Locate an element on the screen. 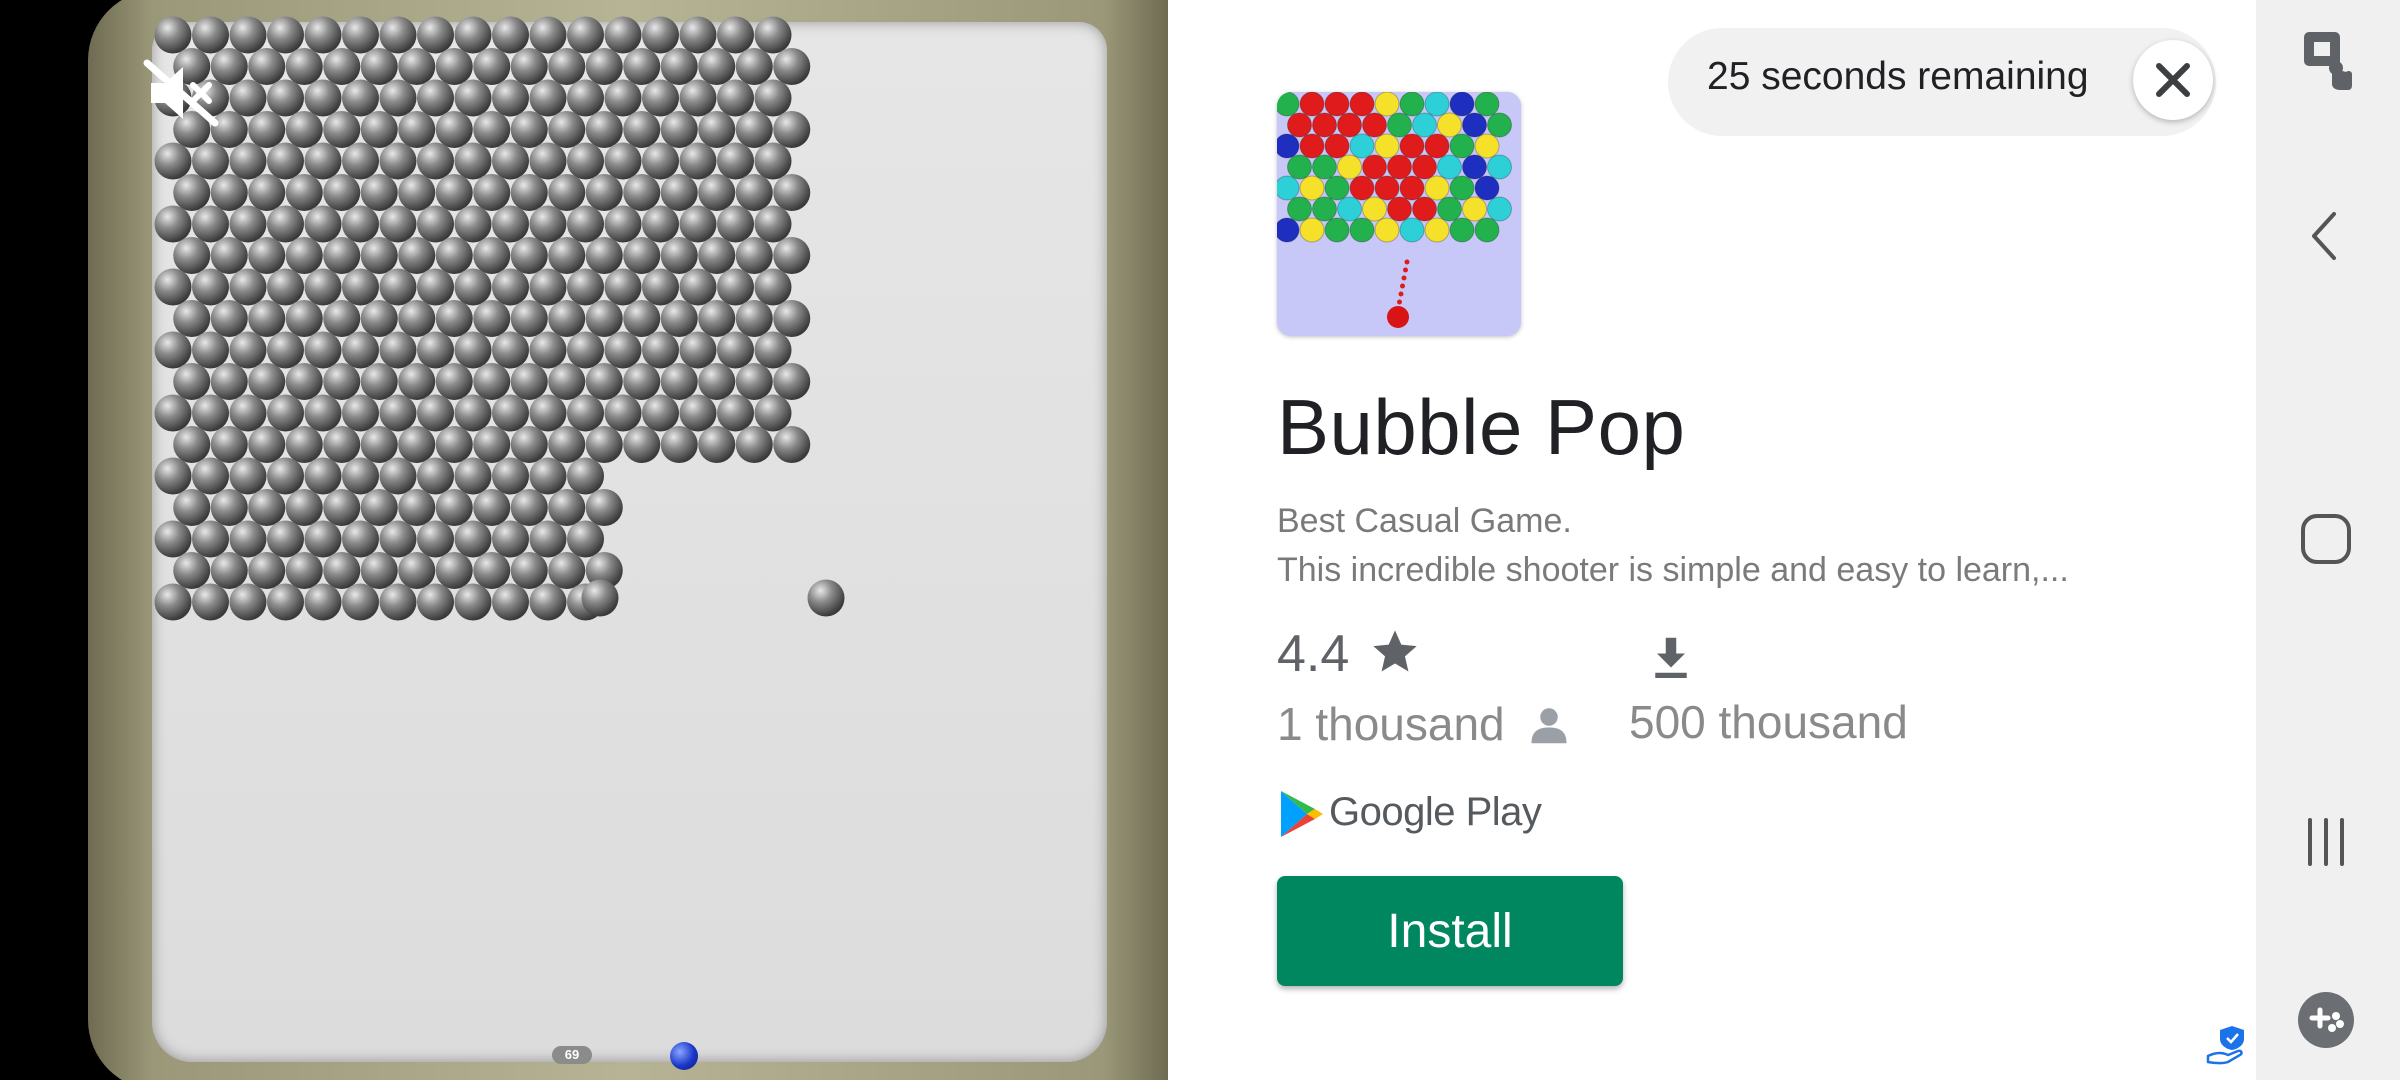 This screenshot has width=2400, height=1080. recents-icon is located at coordinates (2326, 842).